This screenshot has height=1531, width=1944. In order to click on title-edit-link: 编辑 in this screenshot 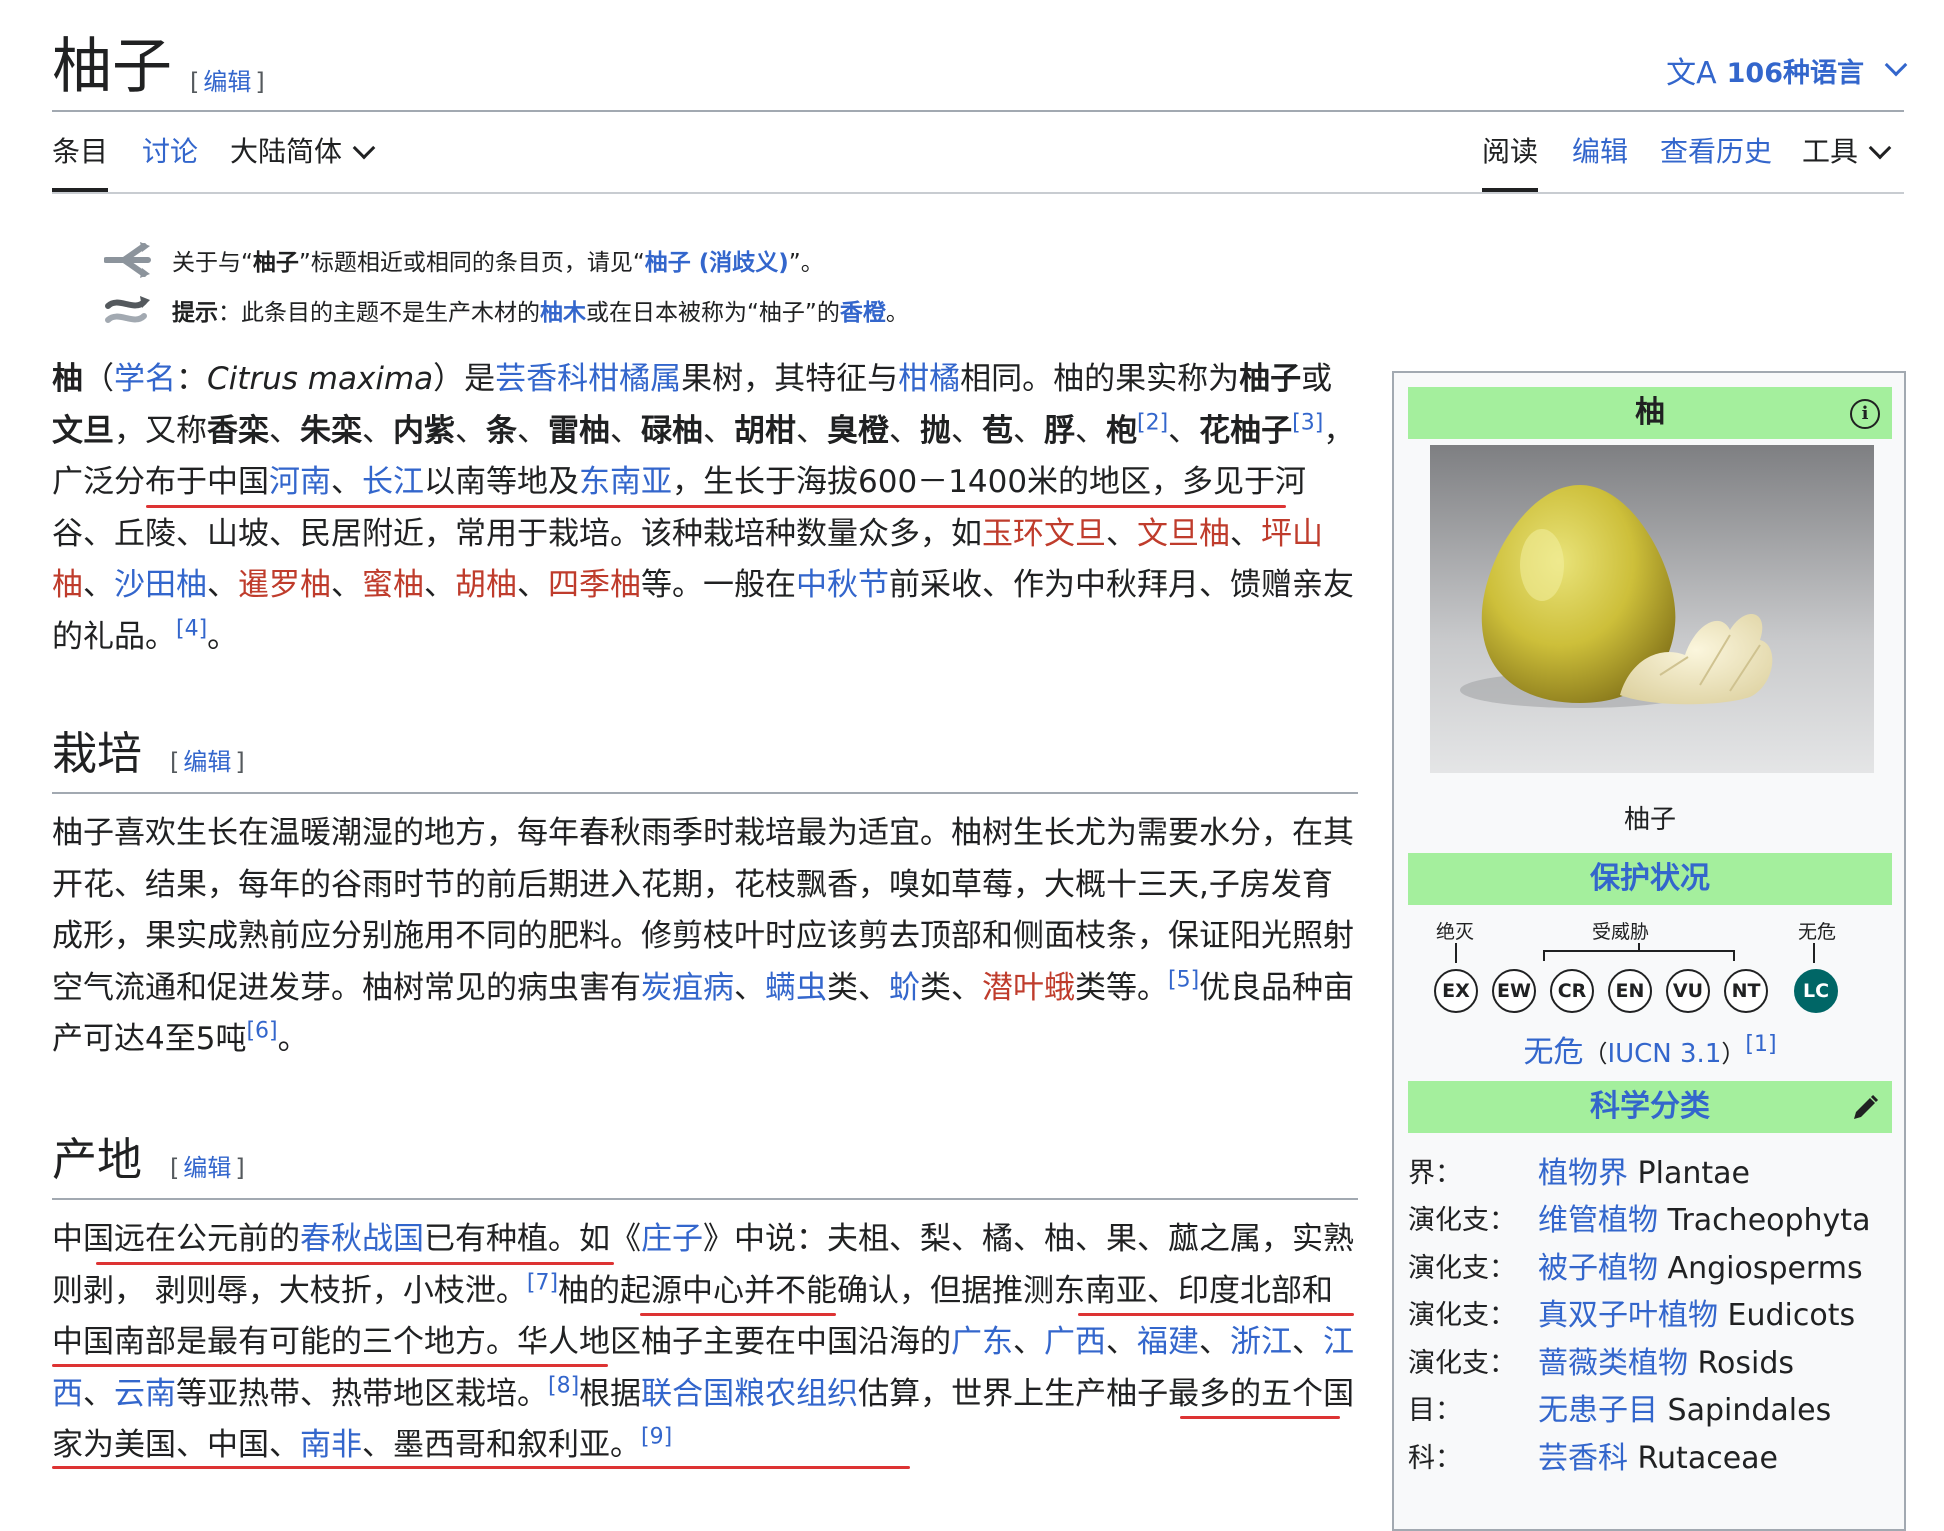, I will do `click(227, 82)`.